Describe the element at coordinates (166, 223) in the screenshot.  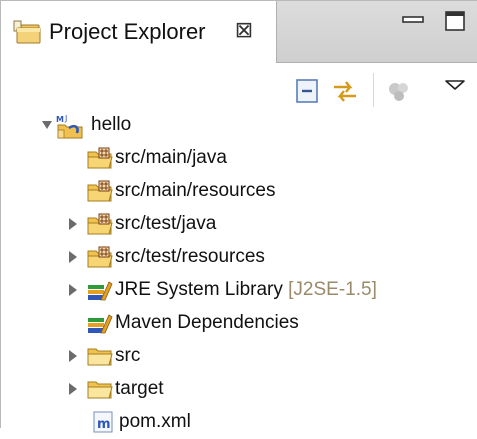
I see `tree-item-label: src/test/java` at that location.